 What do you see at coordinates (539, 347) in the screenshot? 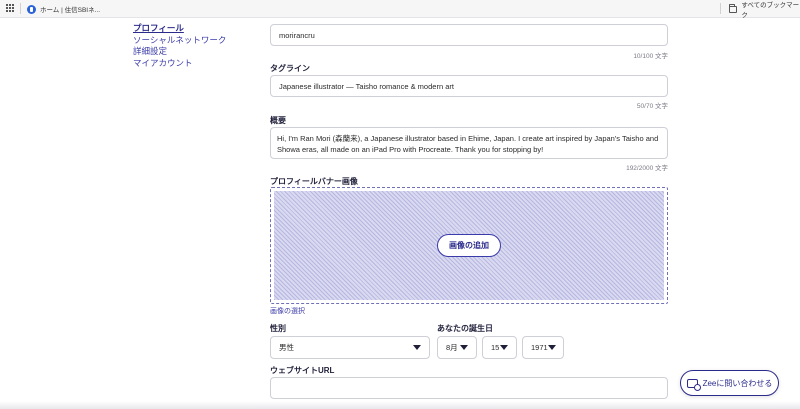
I see `birth-year-value: 1971` at bounding box center [539, 347].